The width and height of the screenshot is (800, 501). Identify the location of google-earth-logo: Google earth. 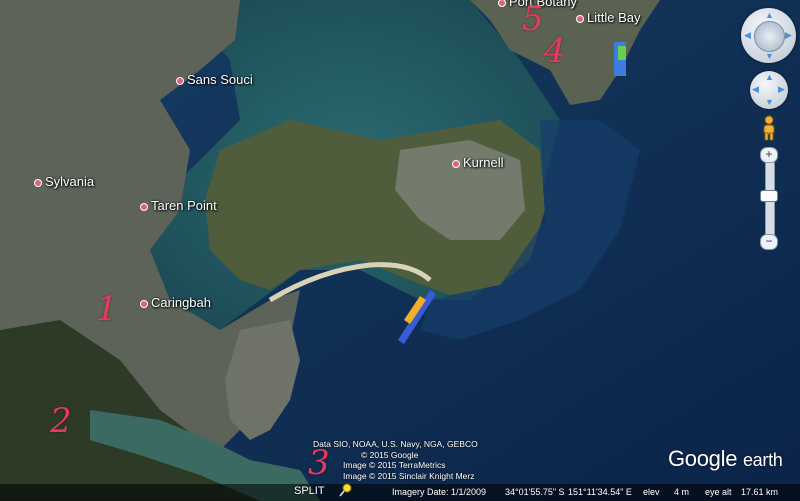
(725, 458).